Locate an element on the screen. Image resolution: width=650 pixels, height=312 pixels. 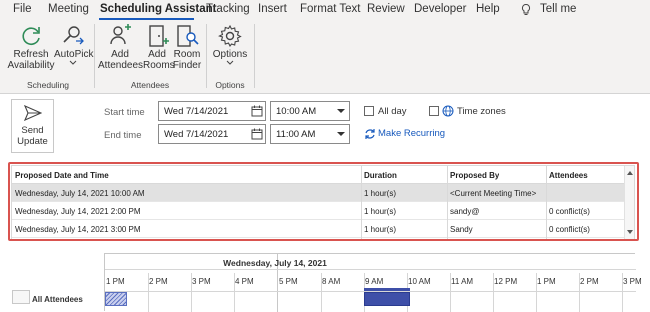
hour-label: 10 AM is located at coordinates (419, 281).